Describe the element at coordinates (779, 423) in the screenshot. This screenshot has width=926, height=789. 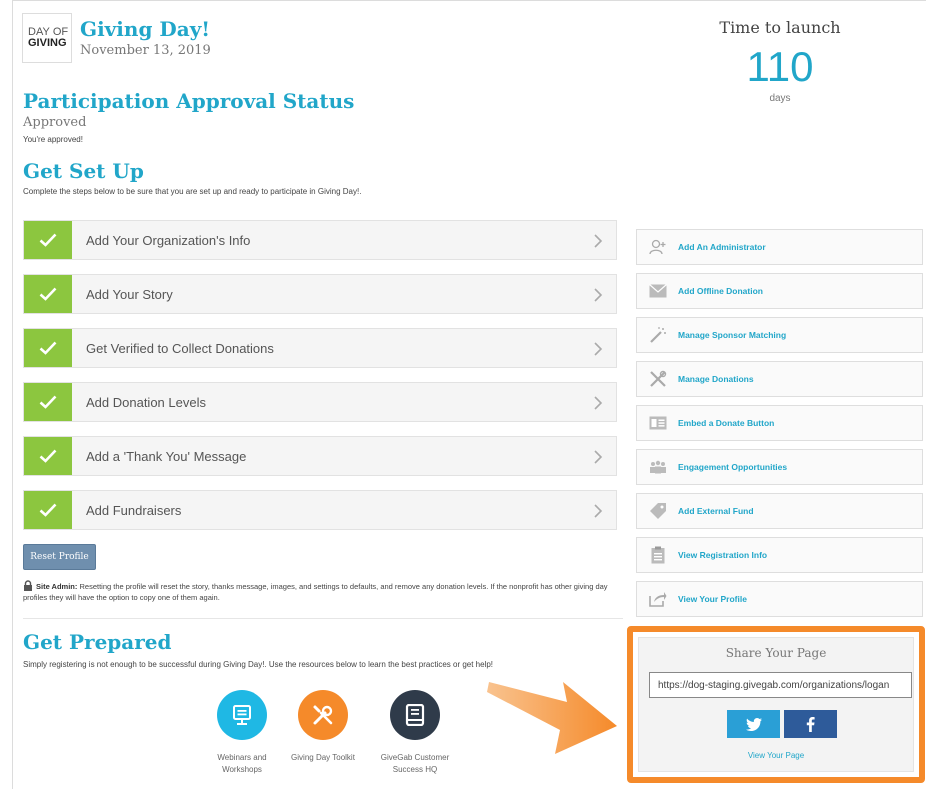
I see `action-embed-donate-button: Embed a Donate Button` at that location.